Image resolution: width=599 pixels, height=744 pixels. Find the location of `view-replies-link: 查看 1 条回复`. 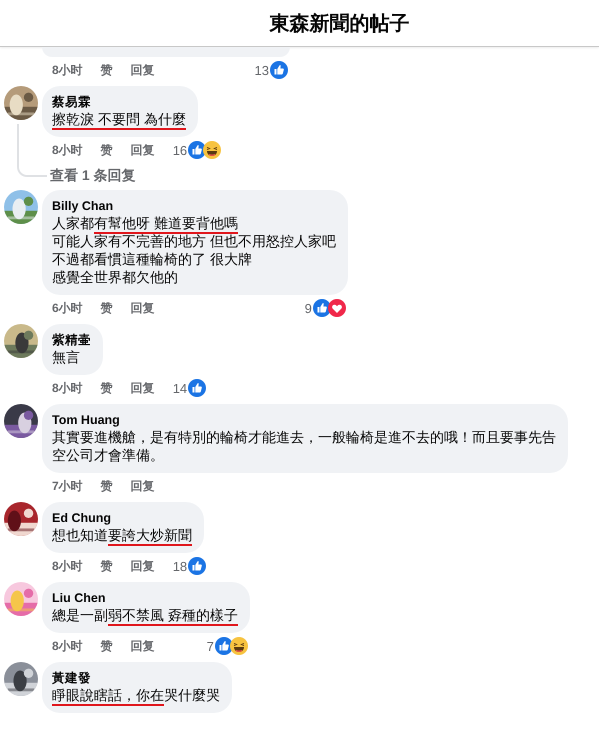

view-replies-link: 查看 1 条回复 is located at coordinates (93, 175).